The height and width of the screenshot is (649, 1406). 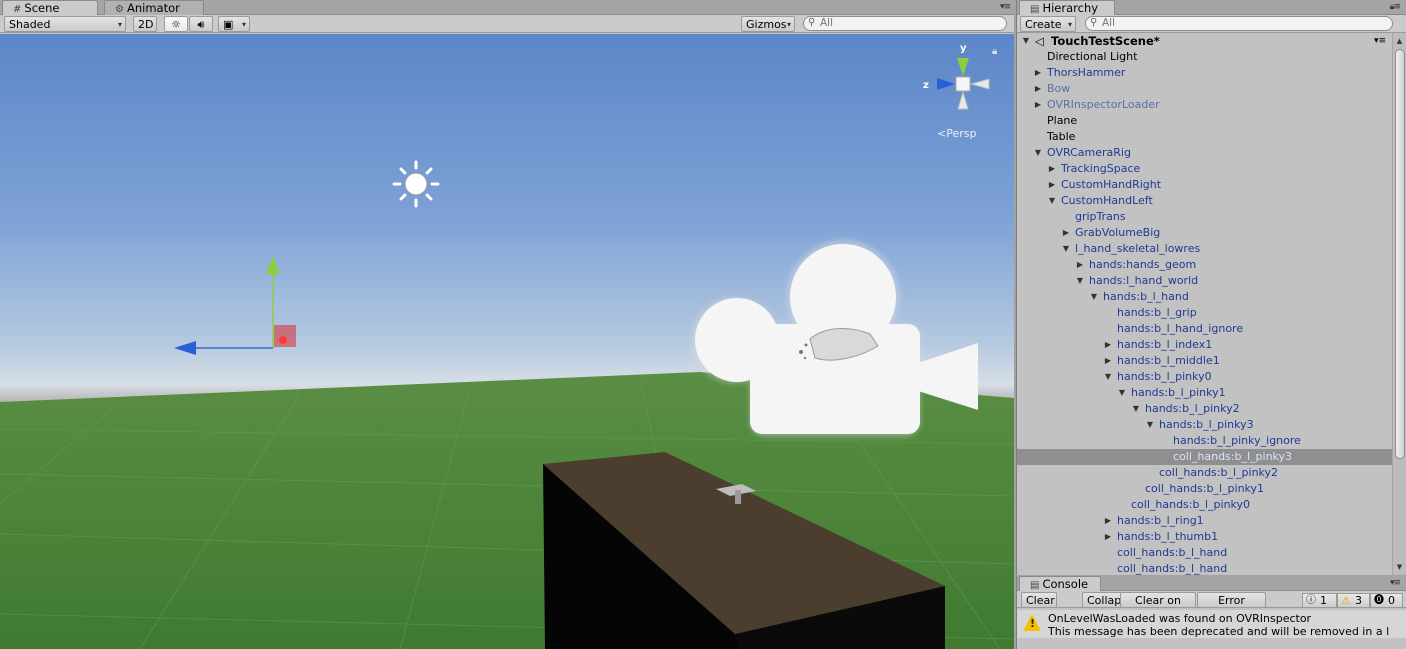 I want to click on hierarchy-item: ▼ l_hand_skeletal_lowres, so click(x=1204, y=249).